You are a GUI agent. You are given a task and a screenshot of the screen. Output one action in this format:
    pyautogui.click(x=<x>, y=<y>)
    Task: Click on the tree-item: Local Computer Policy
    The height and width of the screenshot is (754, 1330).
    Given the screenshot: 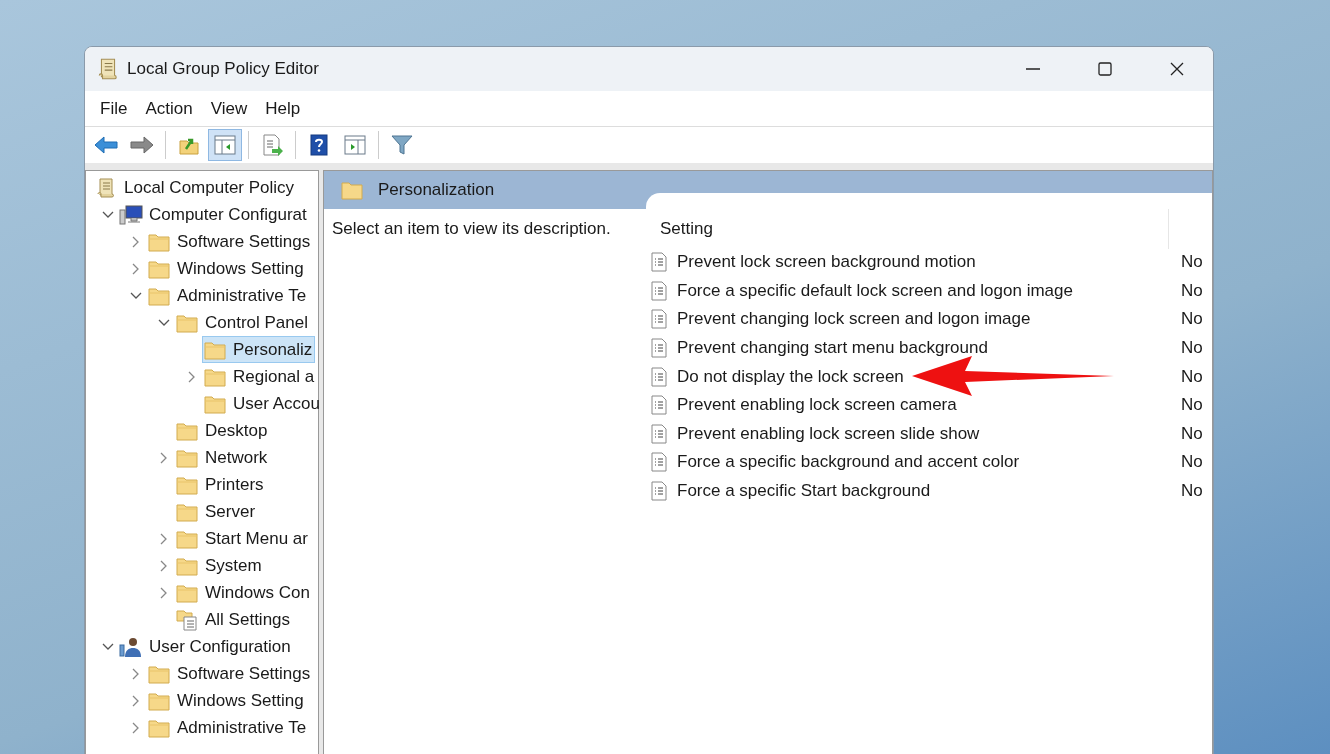 What is the action you would take?
    pyautogui.click(x=195, y=187)
    